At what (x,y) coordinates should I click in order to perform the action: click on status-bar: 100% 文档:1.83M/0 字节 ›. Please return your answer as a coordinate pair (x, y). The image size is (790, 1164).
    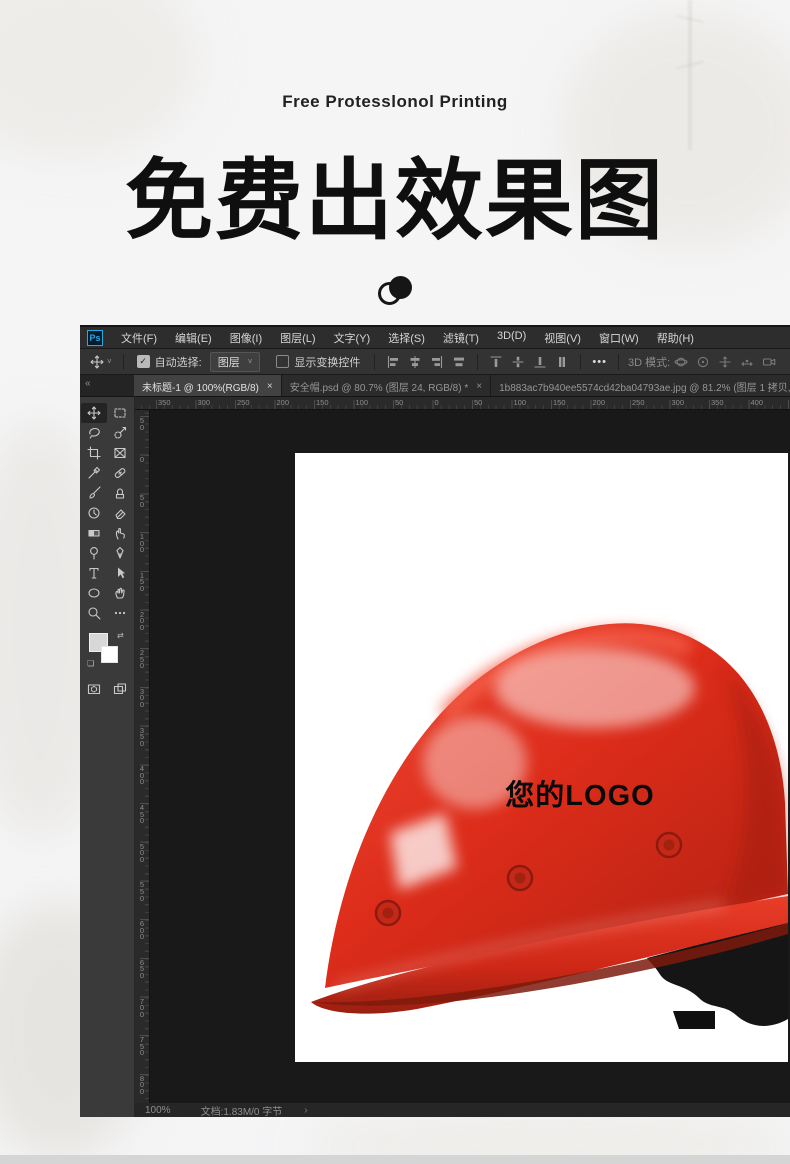
    Looking at the image, I should click on (462, 1110).